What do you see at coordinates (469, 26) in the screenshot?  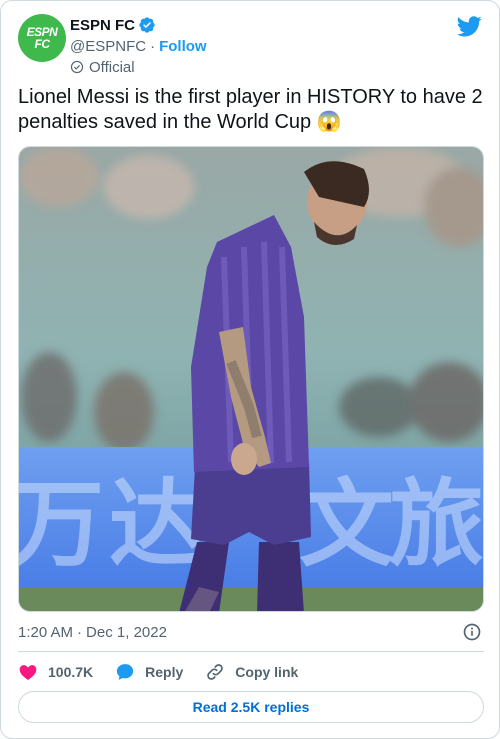 I see `twitter-bird-icon` at bounding box center [469, 26].